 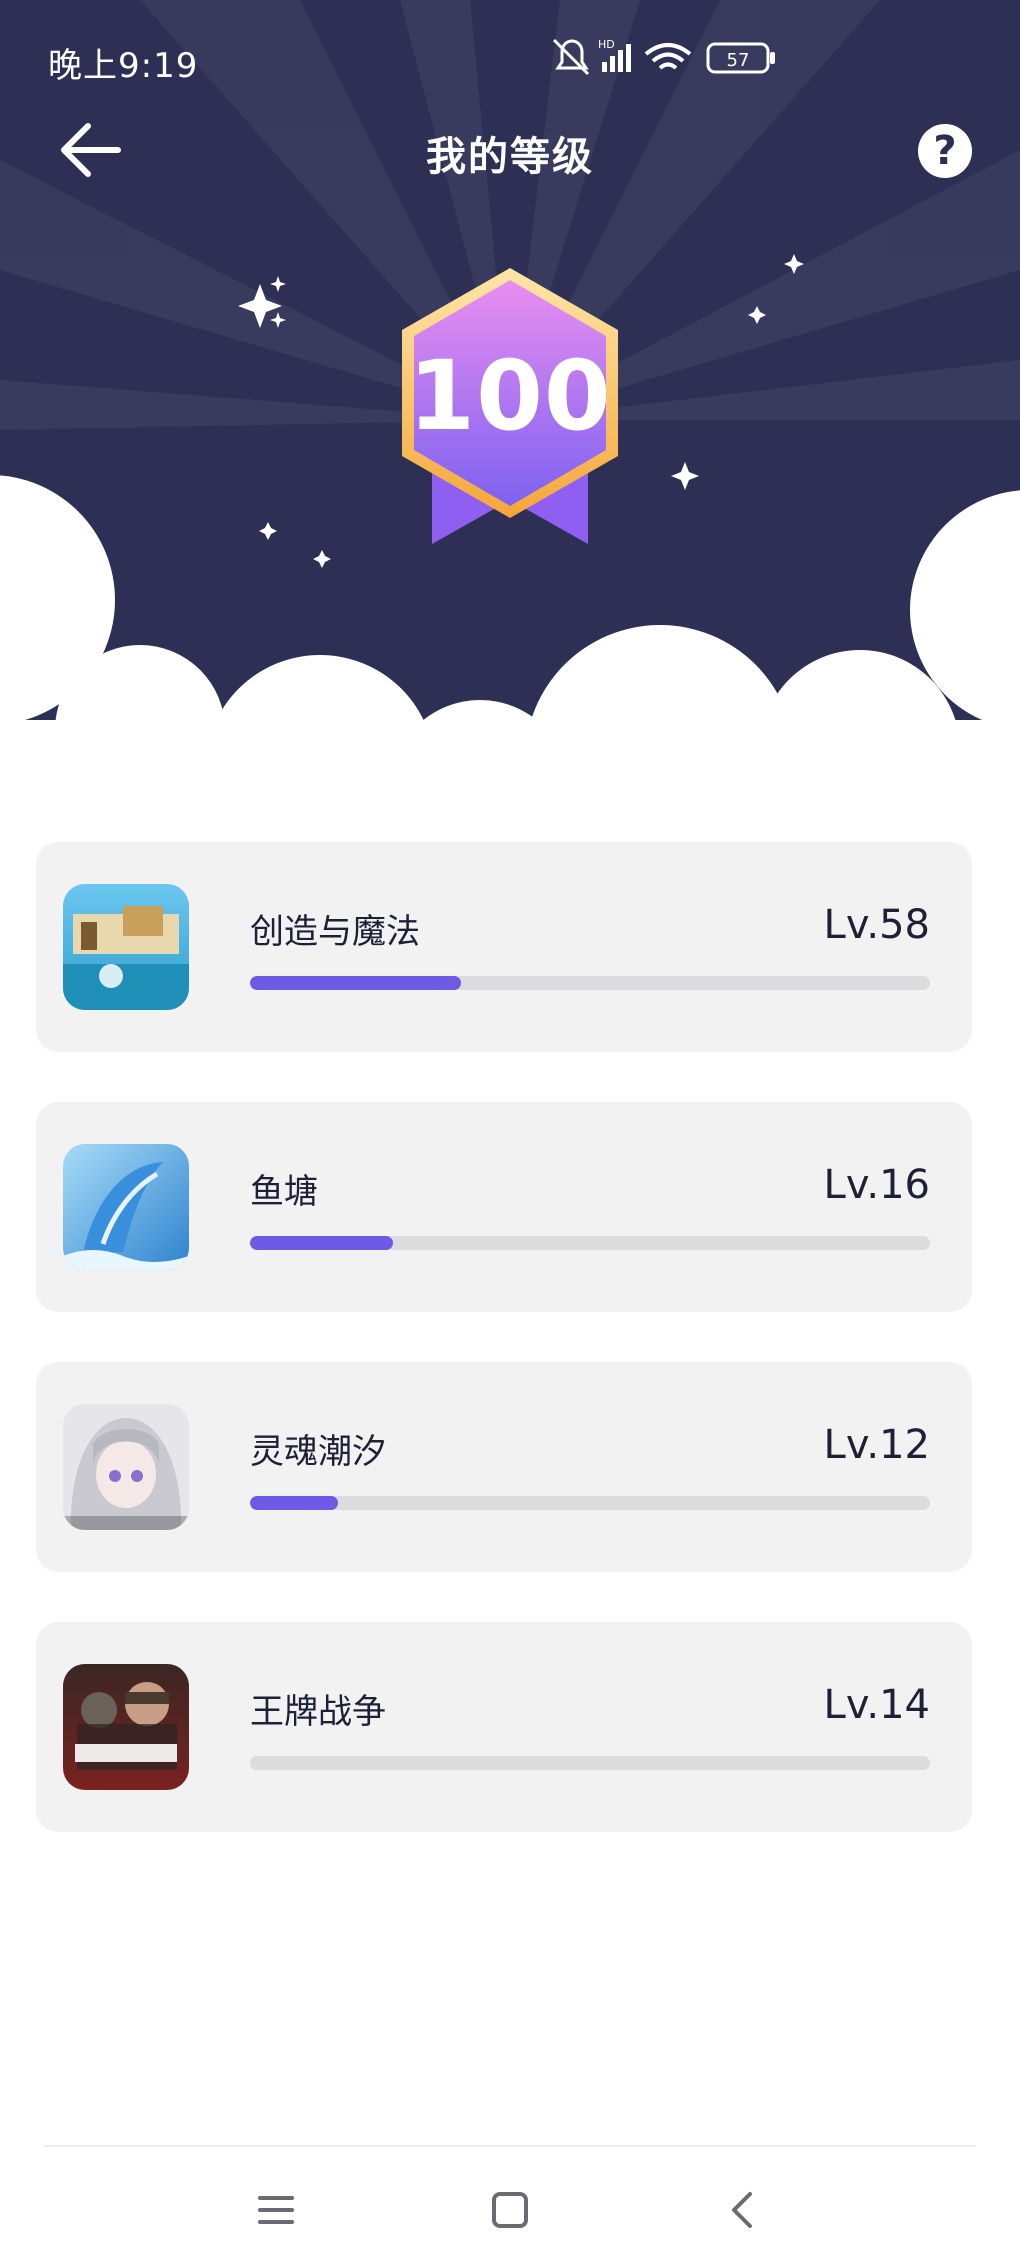 What do you see at coordinates (876, 1445) in the screenshot?
I see `game-level: Lv.12` at bounding box center [876, 1445].